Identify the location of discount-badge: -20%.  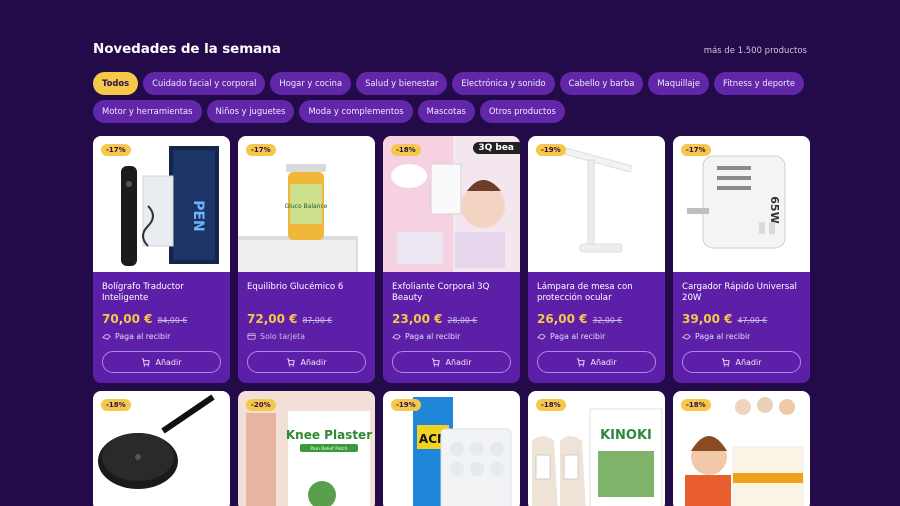
(261, 405).